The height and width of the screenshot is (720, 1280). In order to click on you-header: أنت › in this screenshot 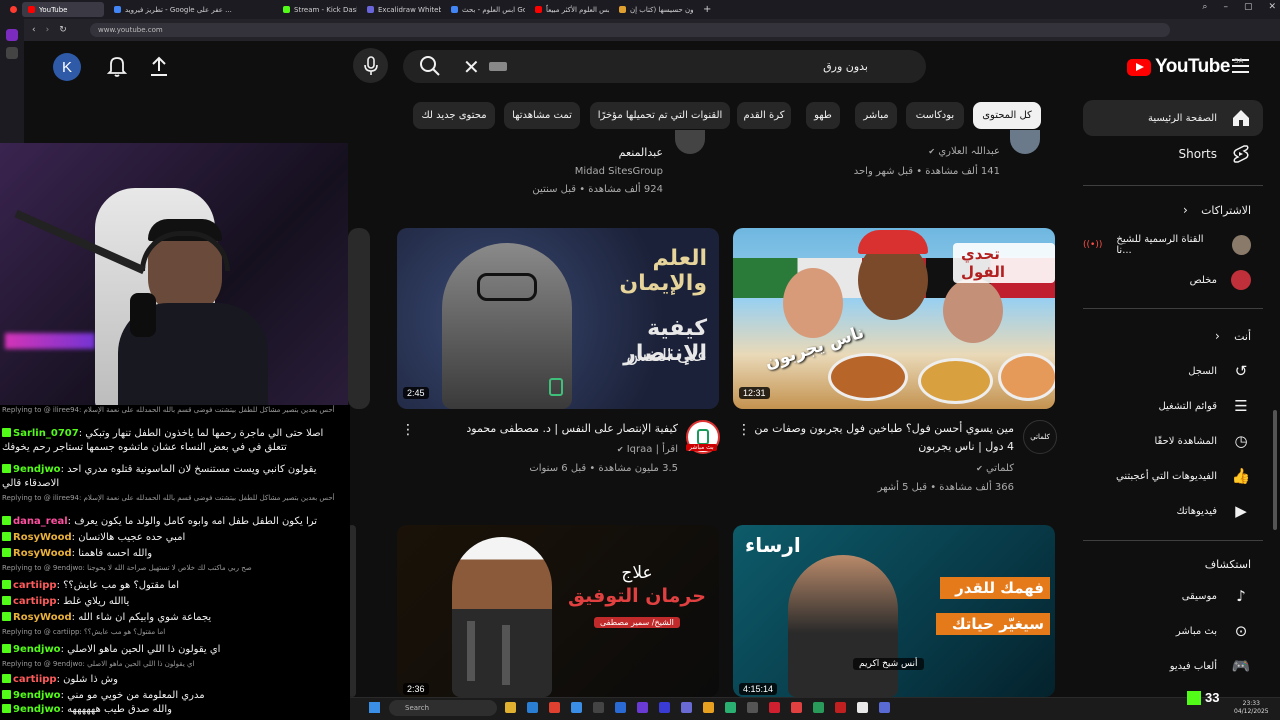, I will do `click(1173, 336)`.